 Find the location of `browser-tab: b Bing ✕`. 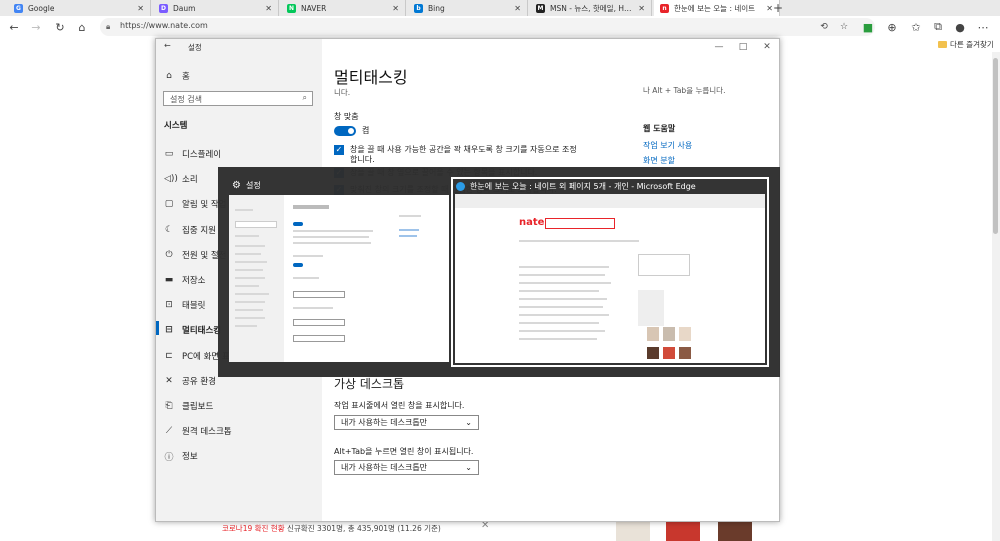

browser-tab: b Bing ✕ is located at coordinates (468, 8).